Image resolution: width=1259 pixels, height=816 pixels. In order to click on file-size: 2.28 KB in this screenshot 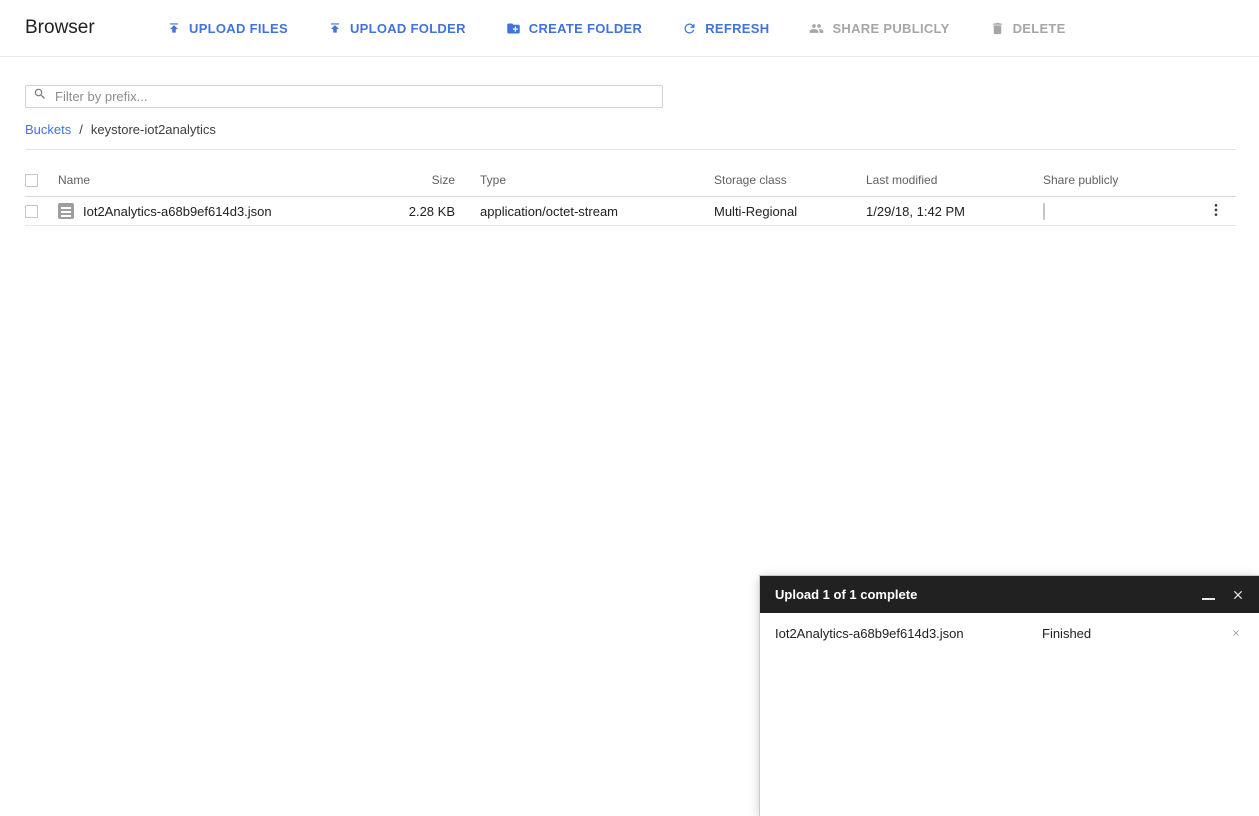, I will do `click(431, 211)`.